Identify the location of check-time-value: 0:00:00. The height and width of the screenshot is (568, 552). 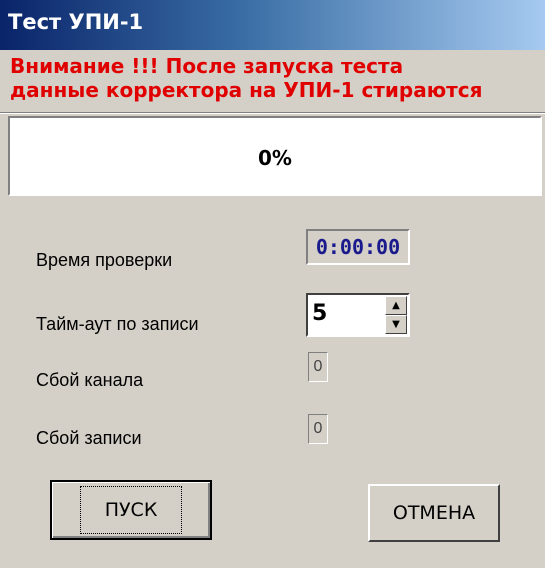
(358, 247).